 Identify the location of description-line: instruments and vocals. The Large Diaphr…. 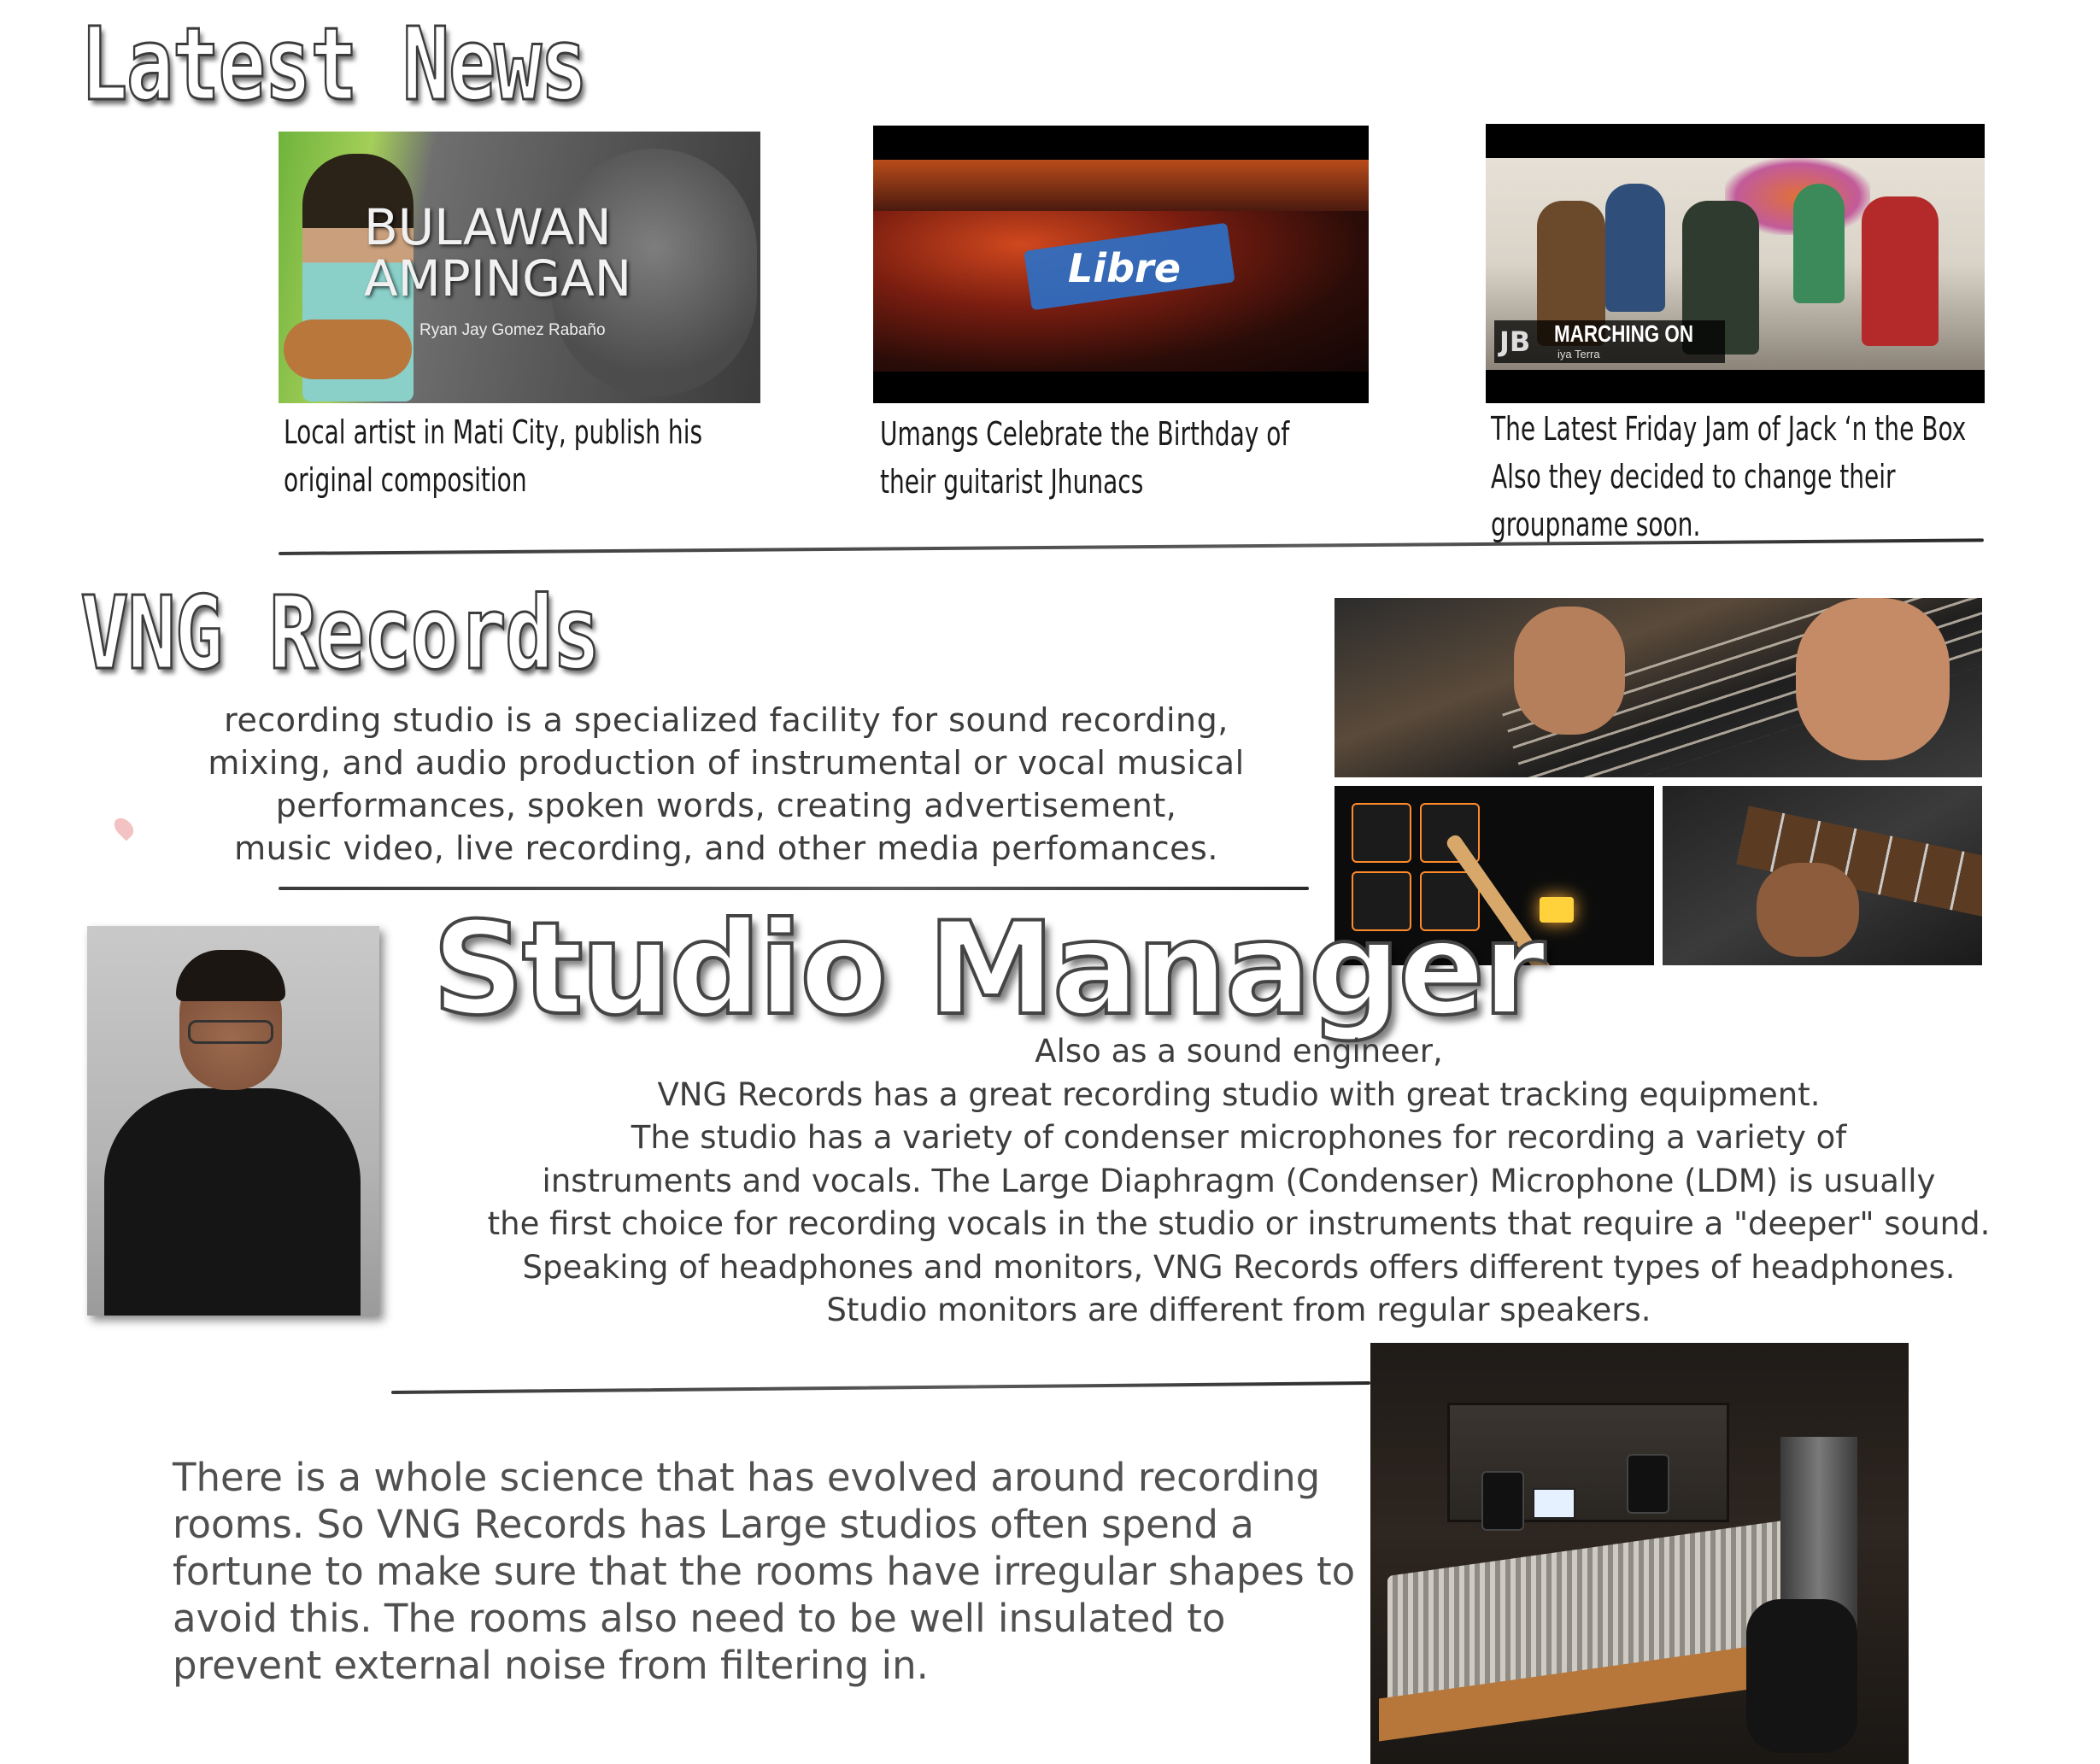
(1239, 1180).